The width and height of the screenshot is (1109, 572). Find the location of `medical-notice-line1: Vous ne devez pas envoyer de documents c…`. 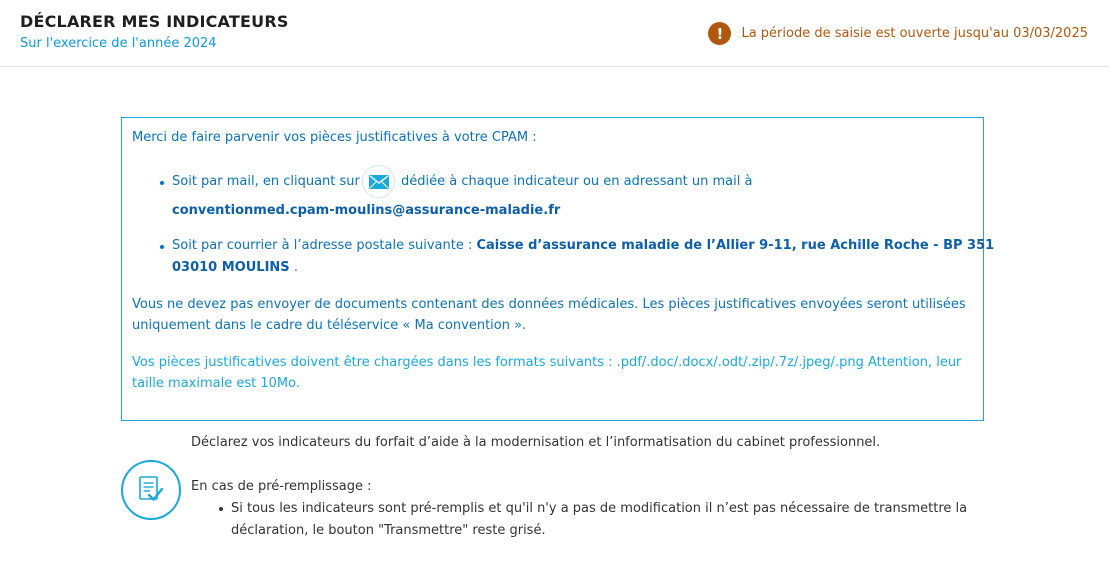

medical-notice-line1: Vous ne devez pas envoyer de documents c… is located at coordinates (549, 304).